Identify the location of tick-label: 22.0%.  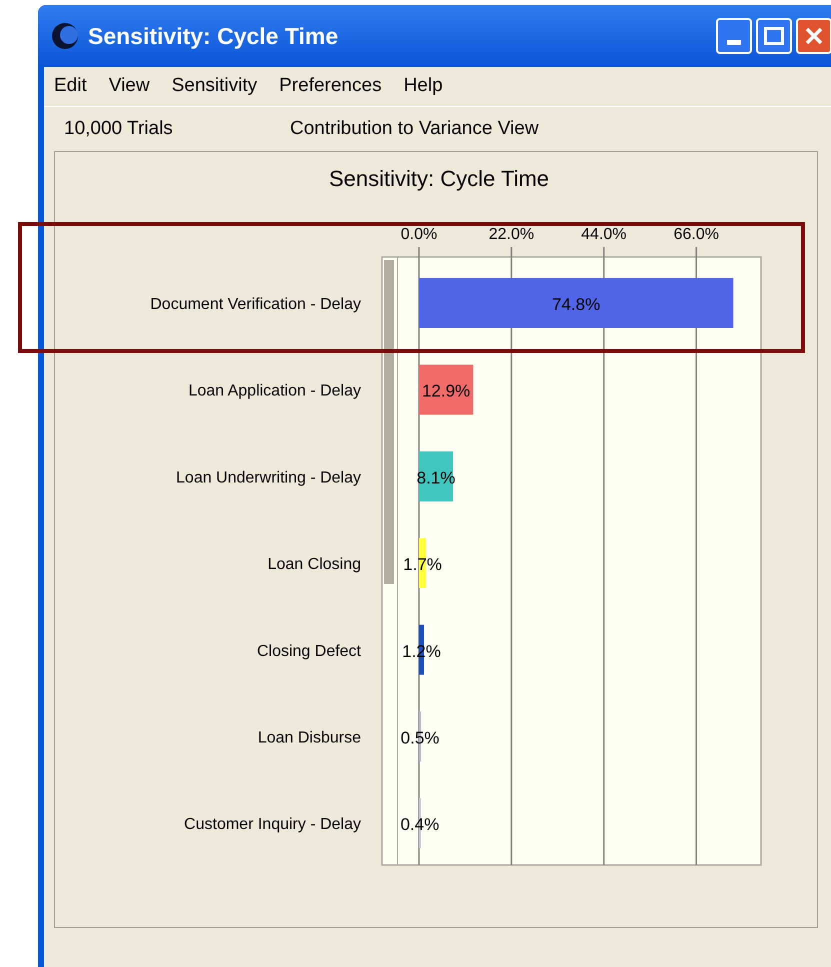
(511, 234).